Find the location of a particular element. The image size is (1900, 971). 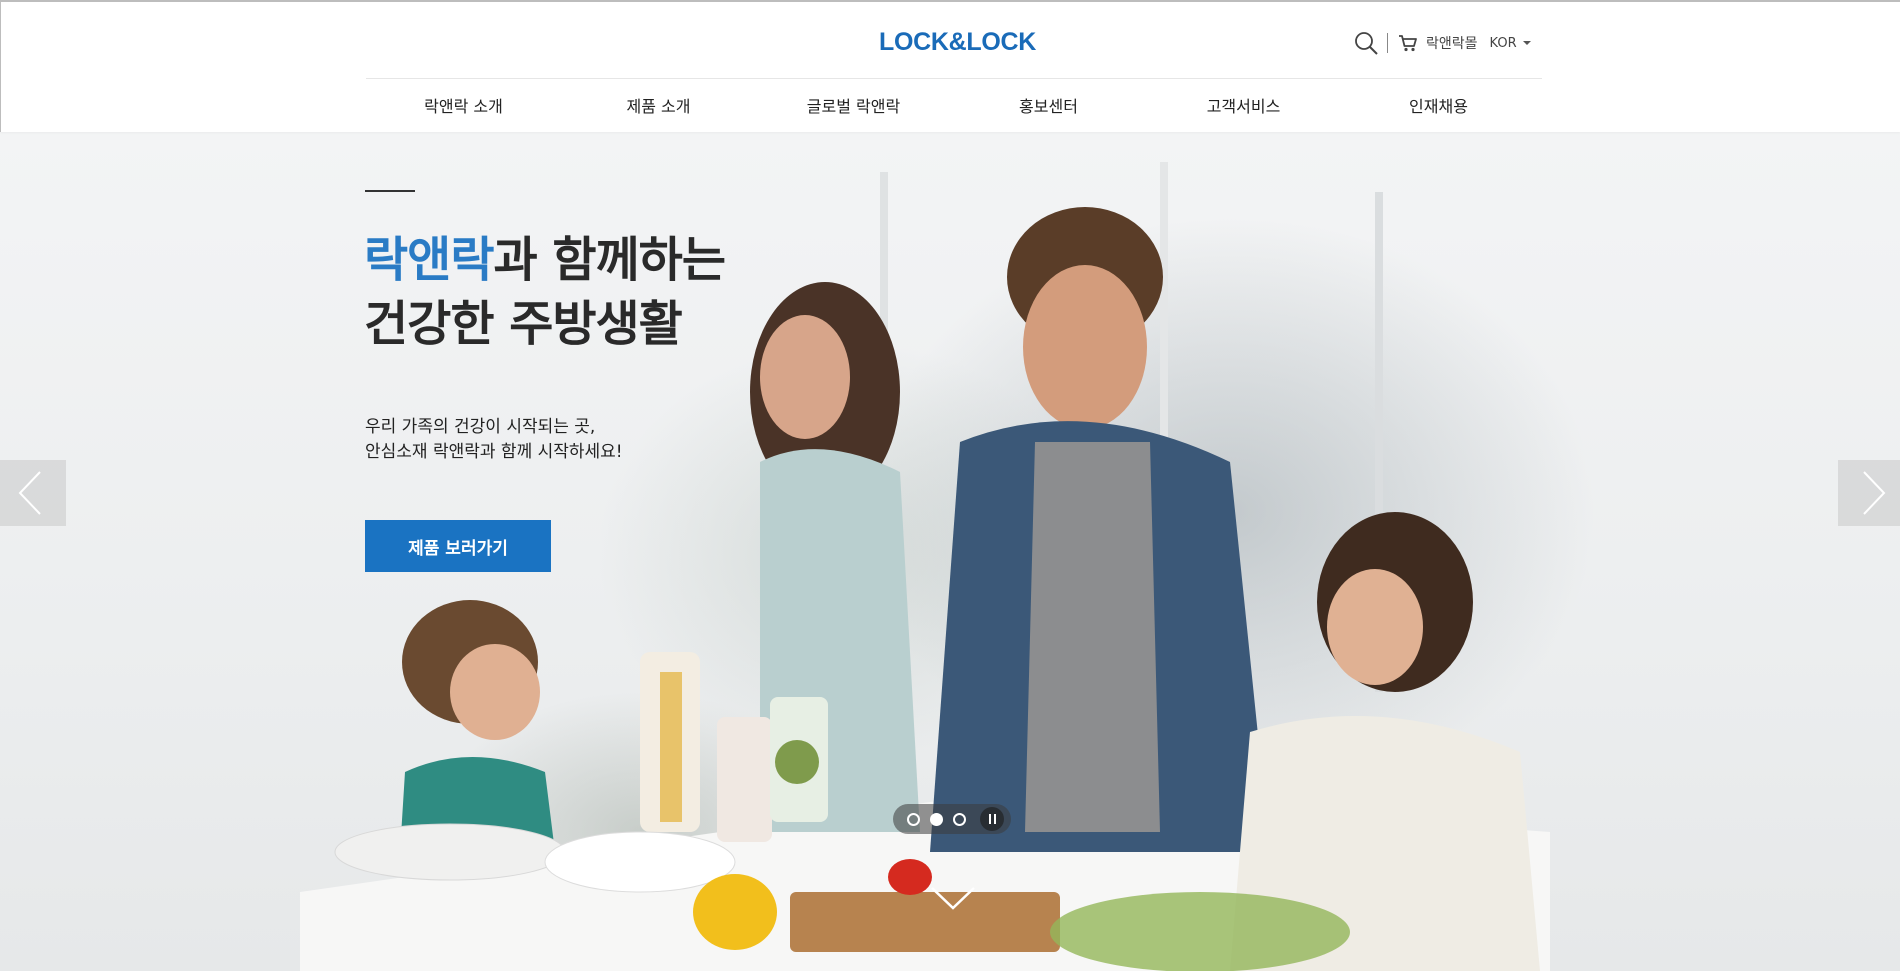

utility-menu: 락앤락몰 KOR is located at coordinates (1442, 43).